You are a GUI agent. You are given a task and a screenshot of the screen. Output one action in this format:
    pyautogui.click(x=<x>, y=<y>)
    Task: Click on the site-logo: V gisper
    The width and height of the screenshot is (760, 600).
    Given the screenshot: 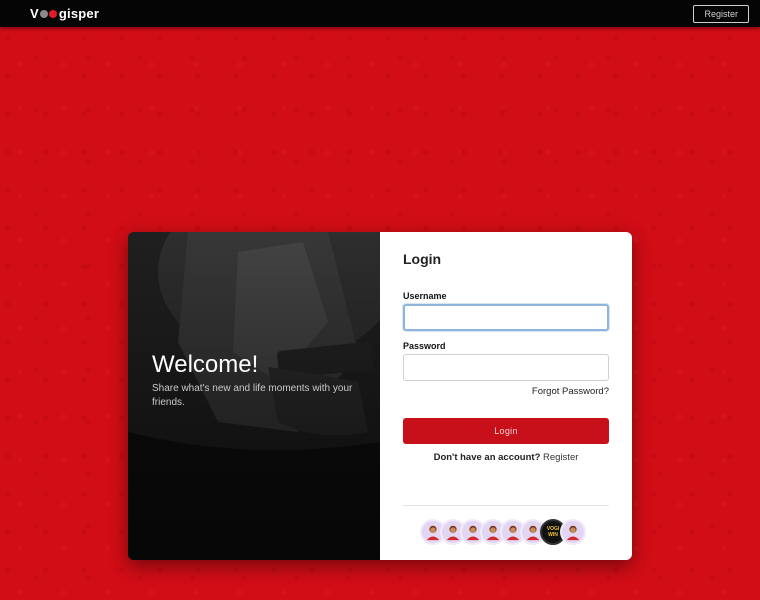 What is the action you would take?
    pyautogui.click(x=64, y=13)
    